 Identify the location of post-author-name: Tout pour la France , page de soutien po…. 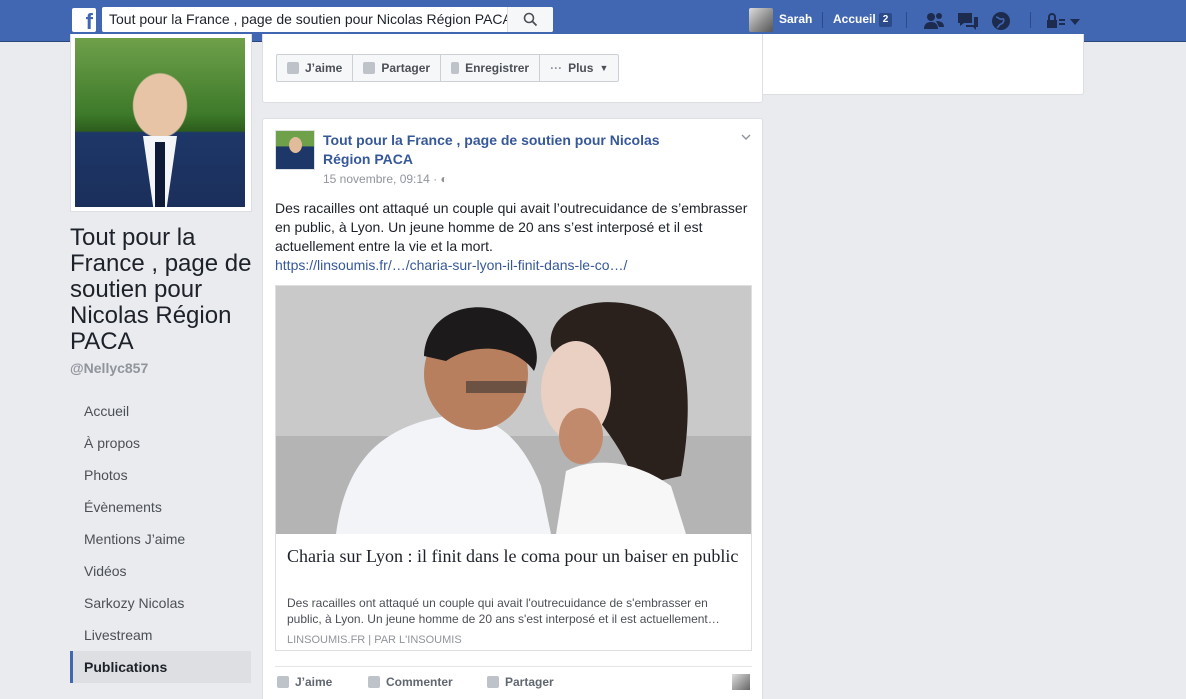
(503, 150).